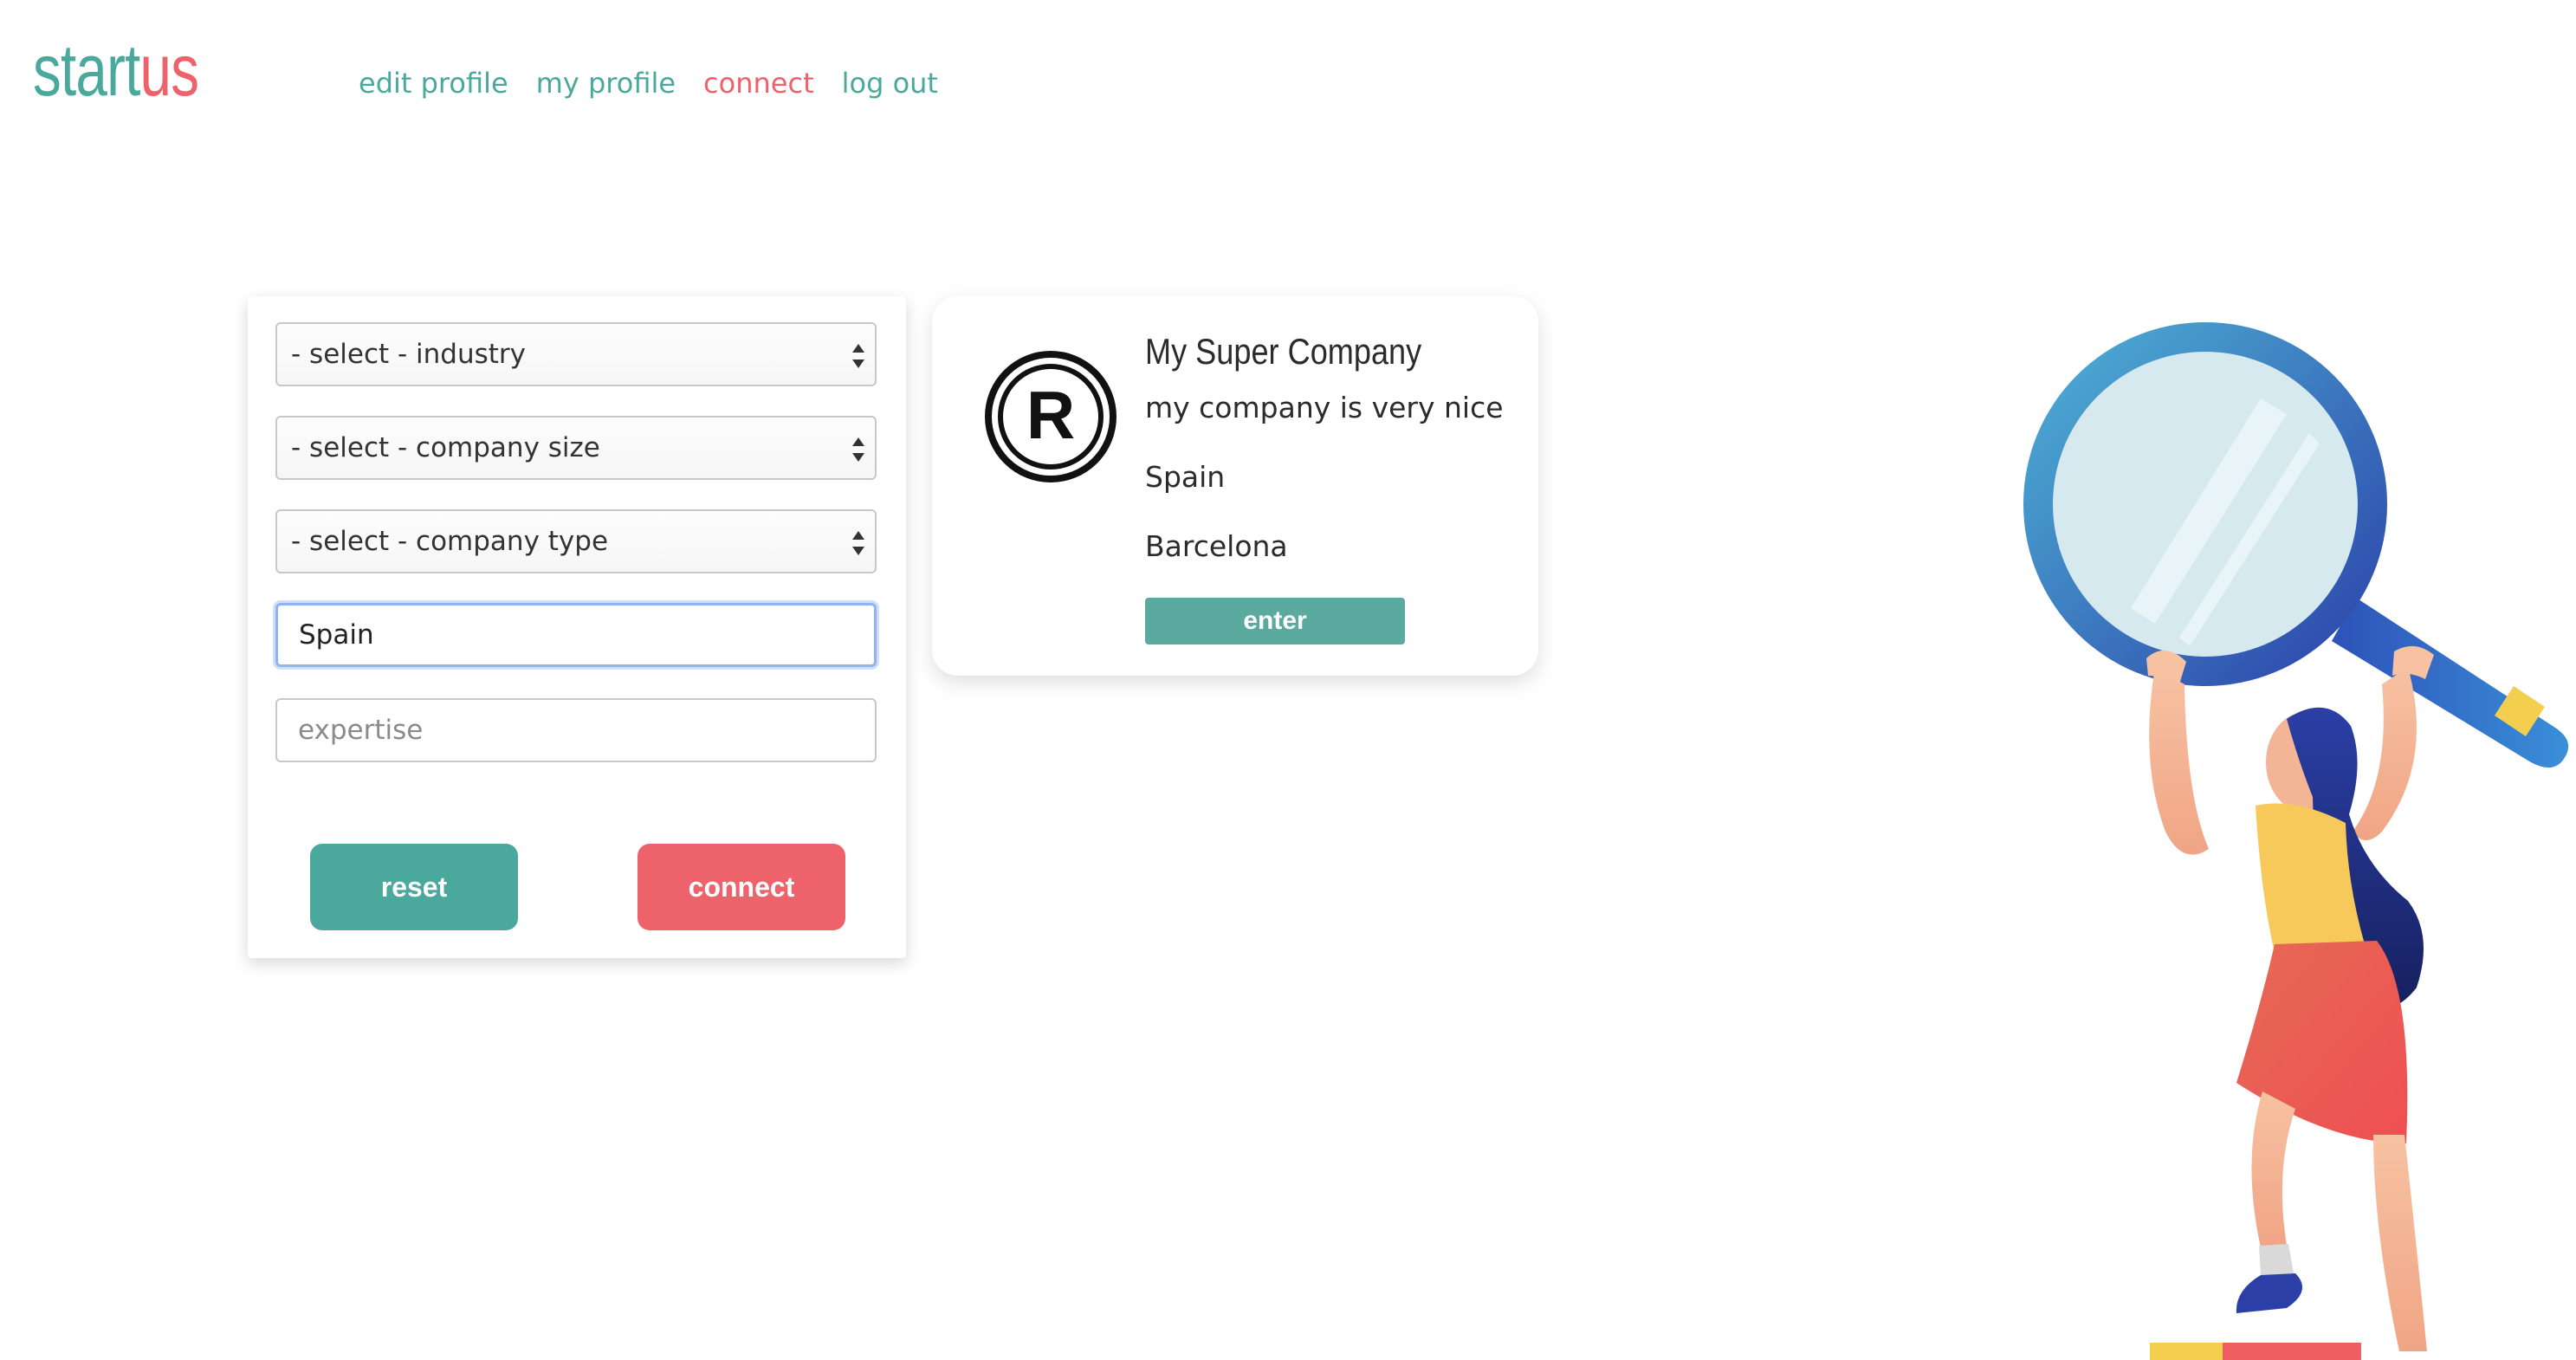  I want to click on connect-button: connect, so click(741, 887).